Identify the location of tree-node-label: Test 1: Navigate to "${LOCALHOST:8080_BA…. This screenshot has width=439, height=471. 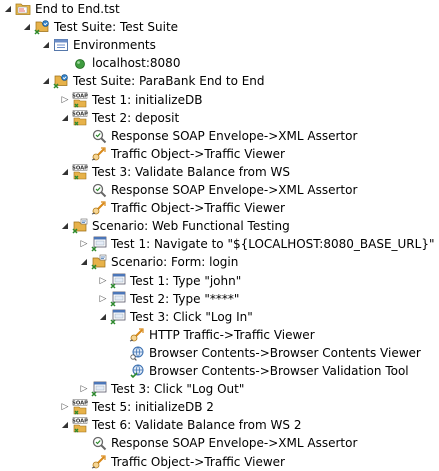
(273, 244).